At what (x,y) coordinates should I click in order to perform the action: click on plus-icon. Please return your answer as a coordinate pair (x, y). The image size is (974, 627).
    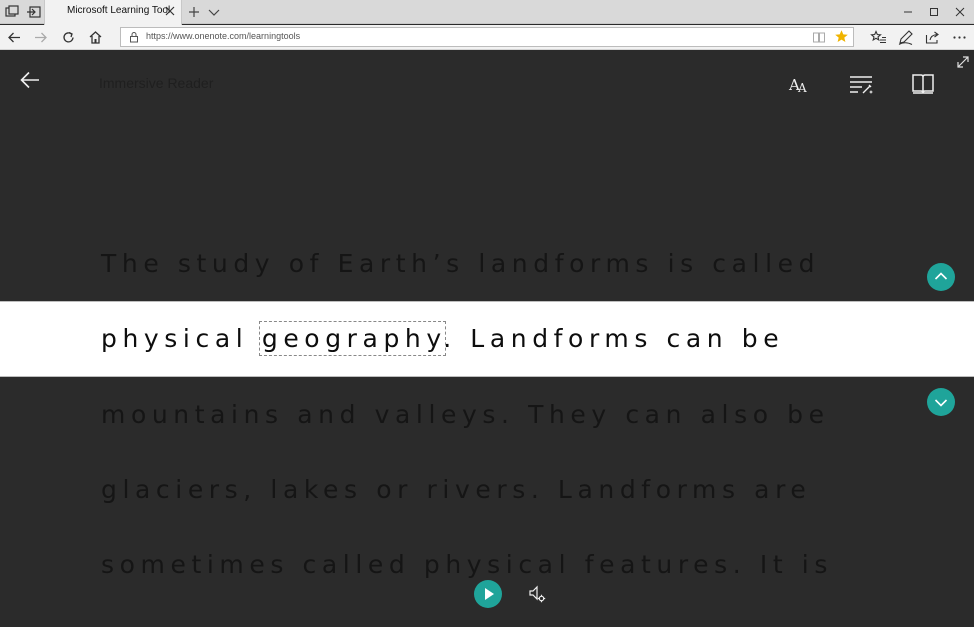
    Looking at the image, I should click on (194, 12).